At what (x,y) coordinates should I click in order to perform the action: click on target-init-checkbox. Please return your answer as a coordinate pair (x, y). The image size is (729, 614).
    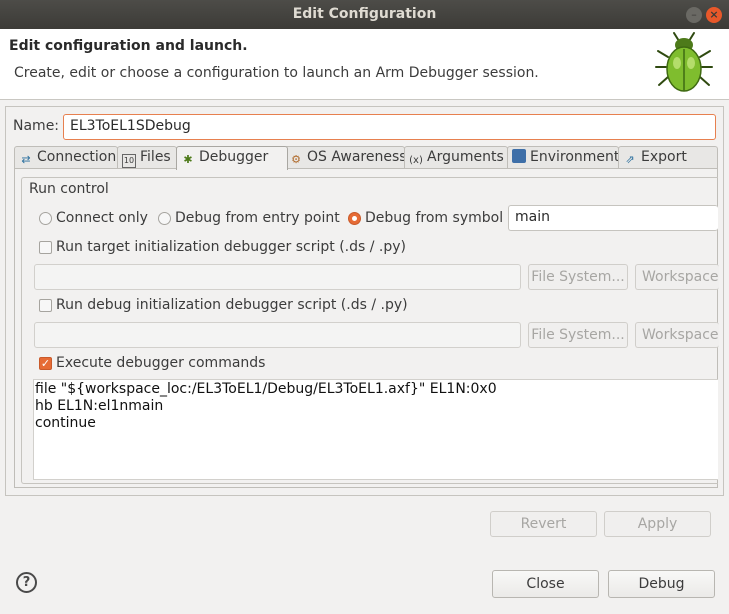
    Looking at the image, I should click on (45, 247).